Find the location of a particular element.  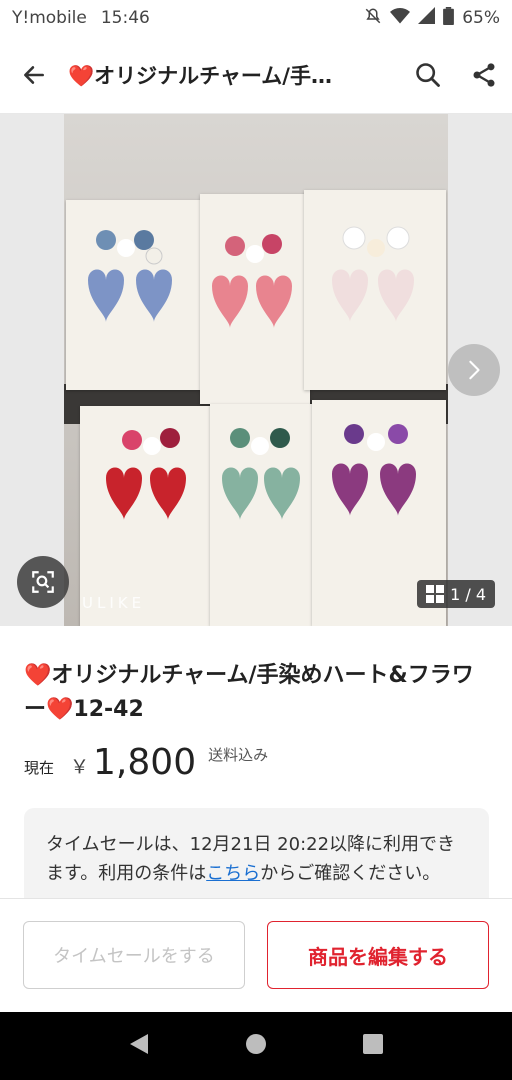

back-button is located at coordinates (34, 75).